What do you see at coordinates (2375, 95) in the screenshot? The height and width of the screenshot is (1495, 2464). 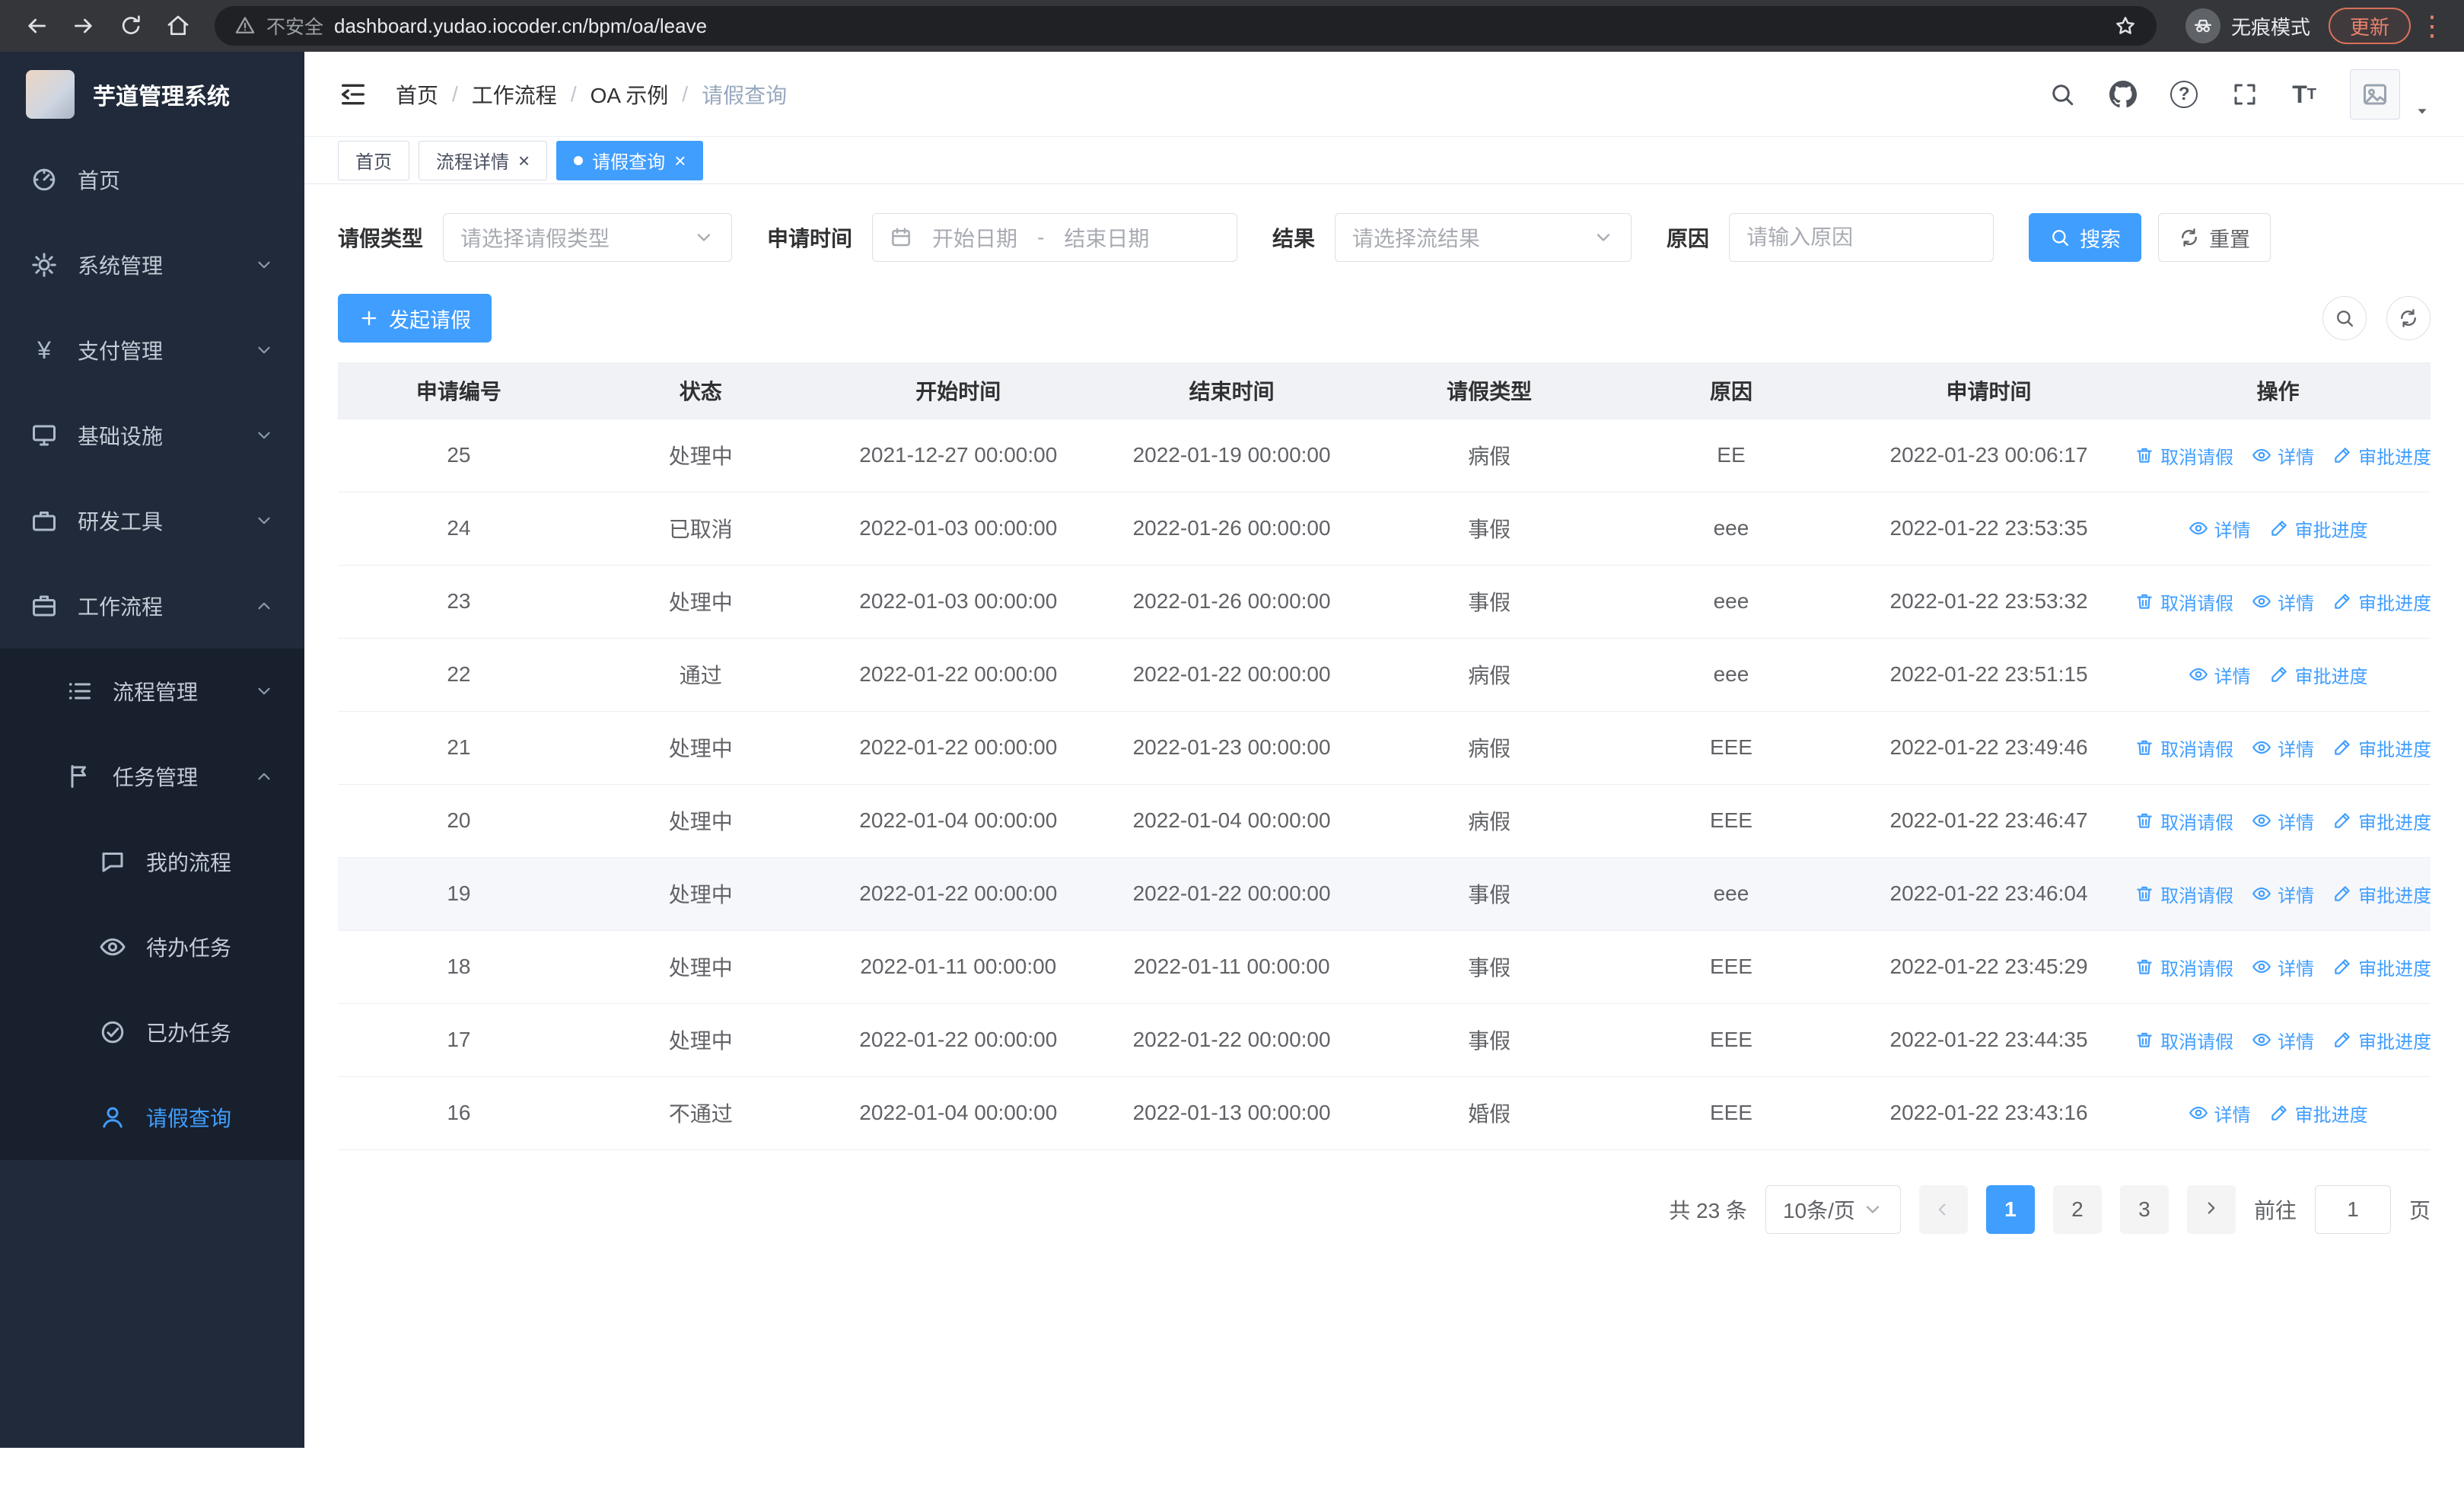 I see `avatar` at bounding box center [2375, 95].